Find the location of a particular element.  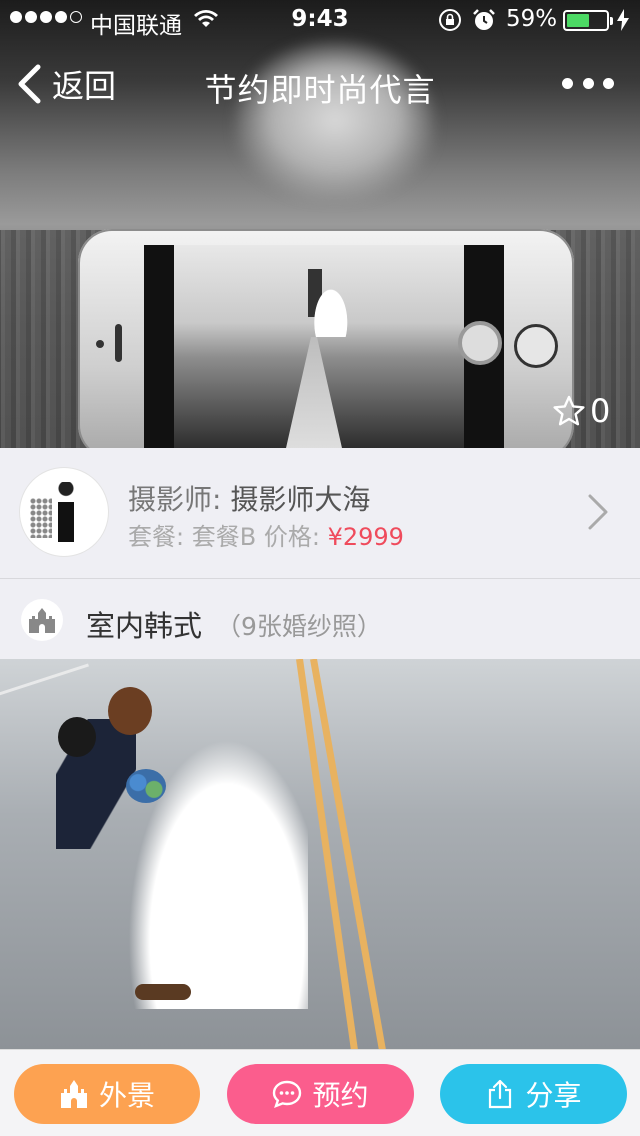

package-line: 套餐: 套餐B 价格: ¥2999 is located at coordinates (266, 534).